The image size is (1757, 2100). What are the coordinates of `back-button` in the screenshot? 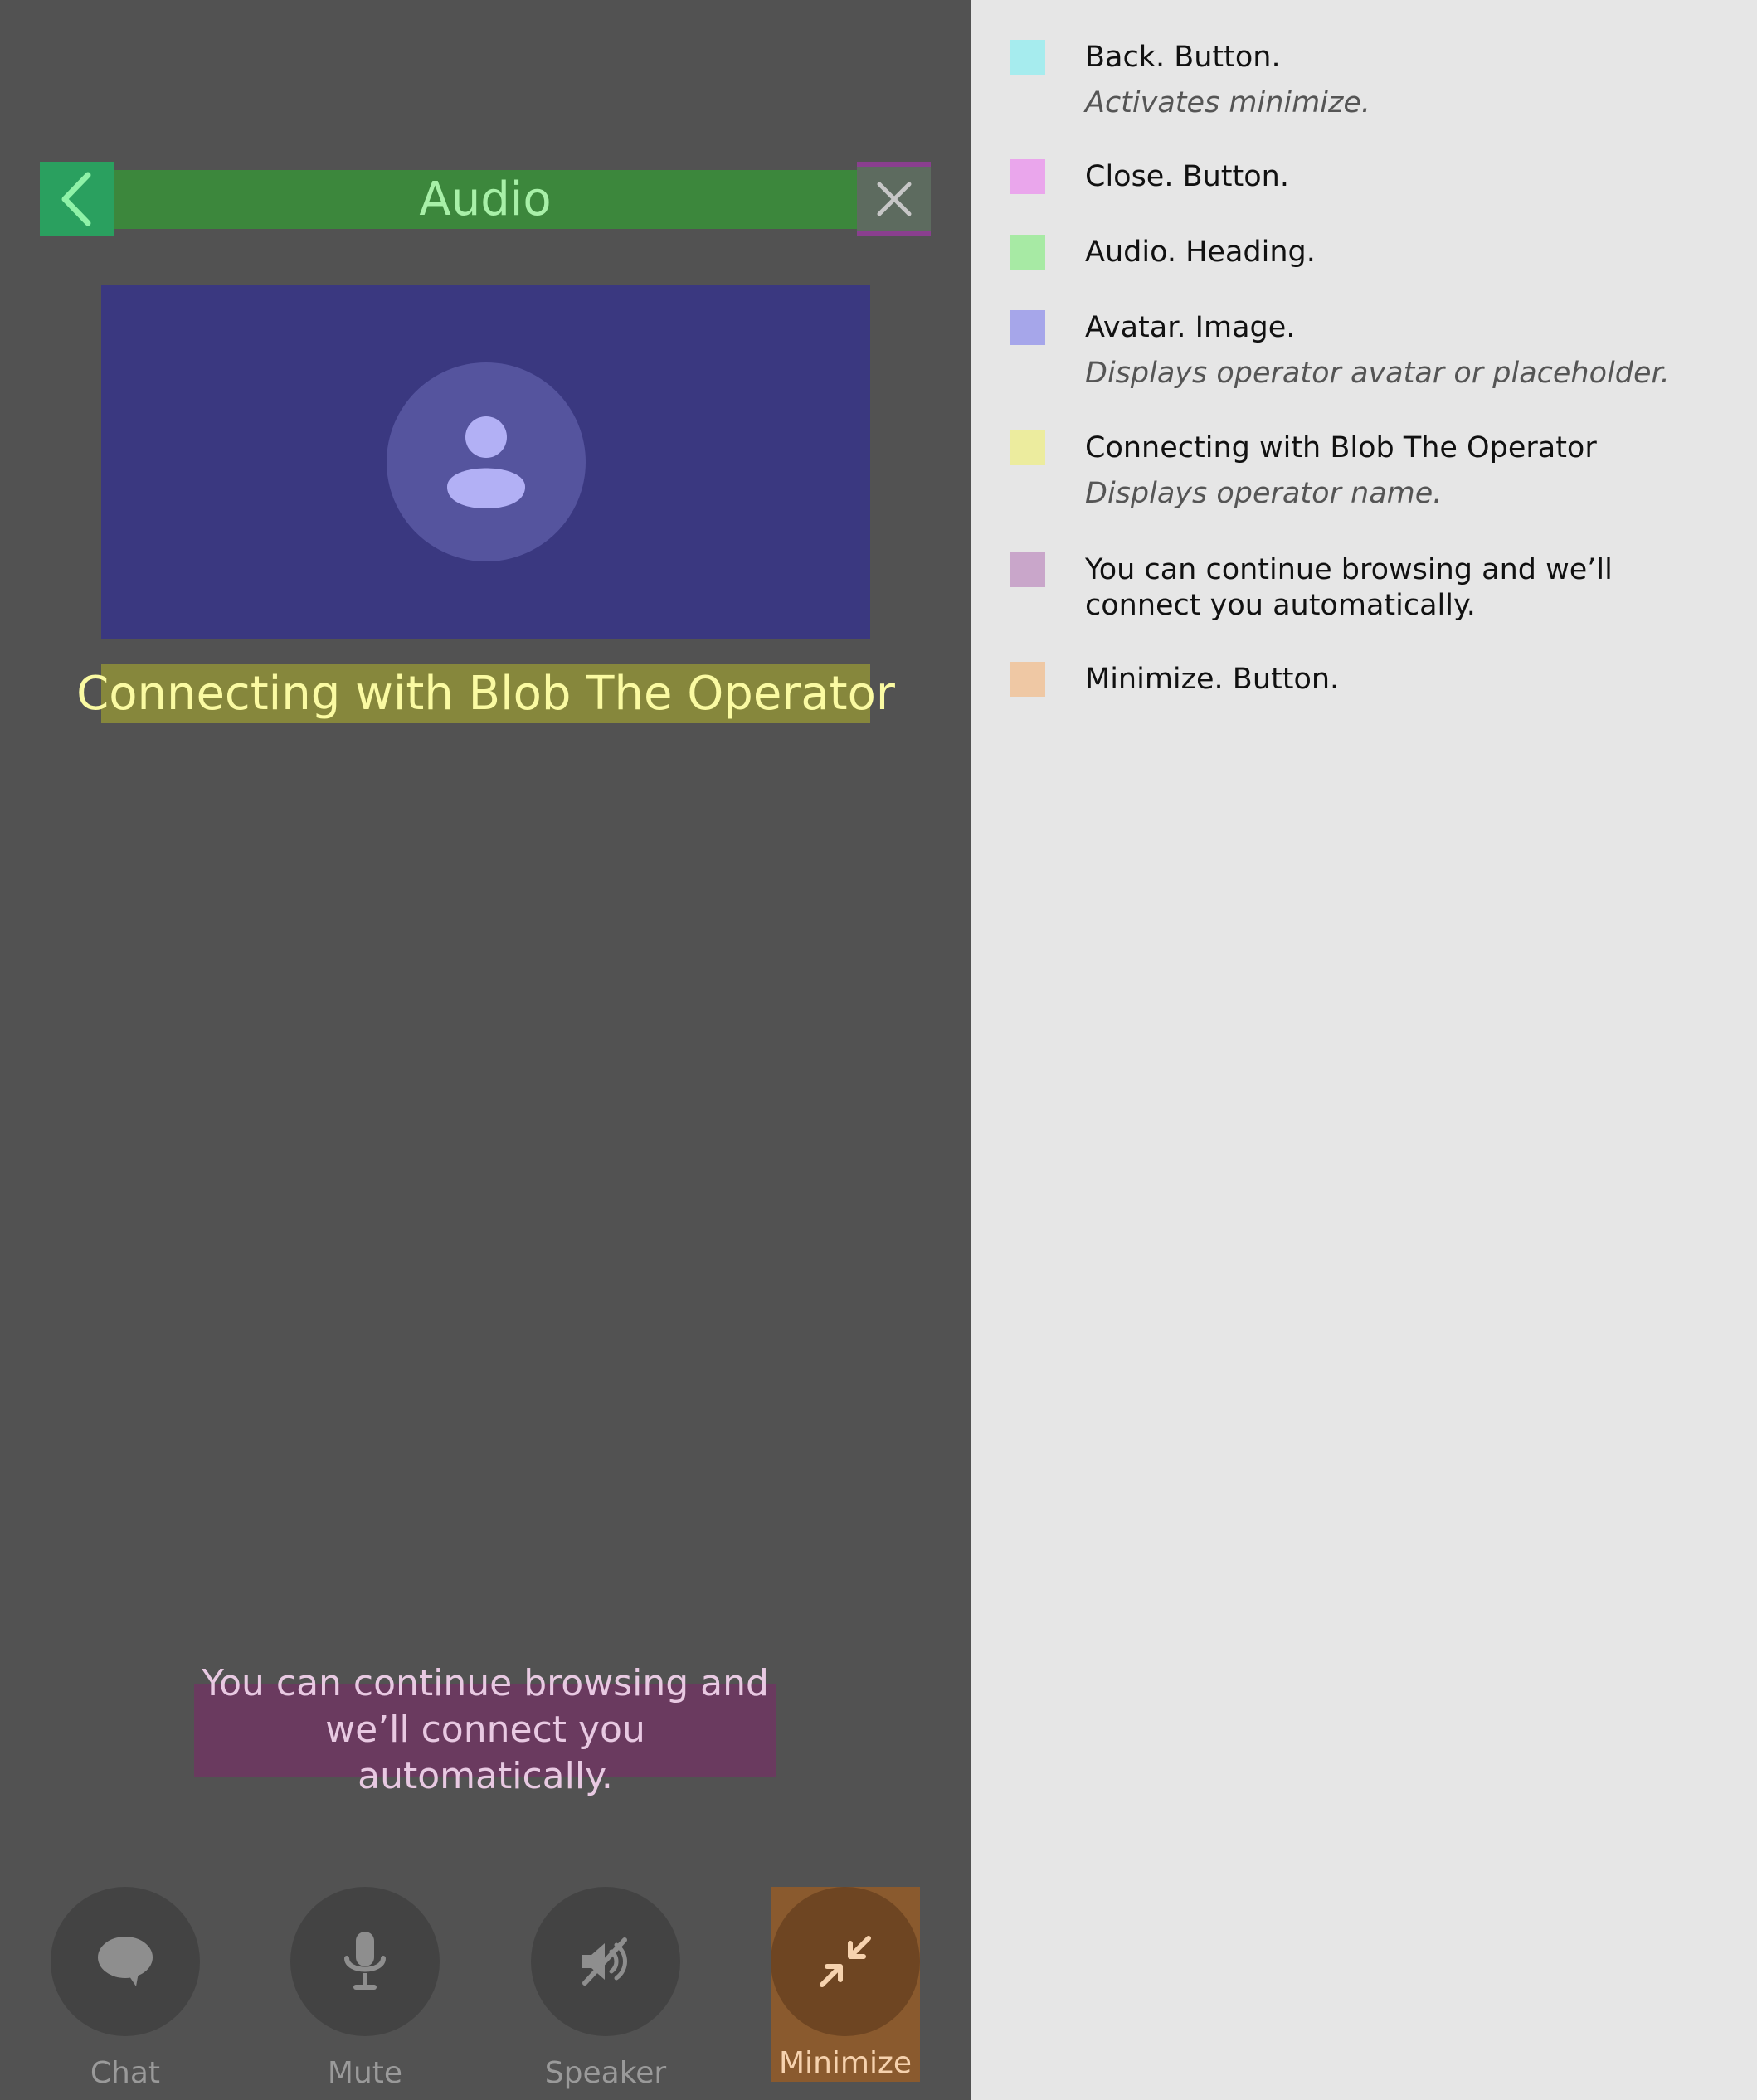 It's located at (77, 199).